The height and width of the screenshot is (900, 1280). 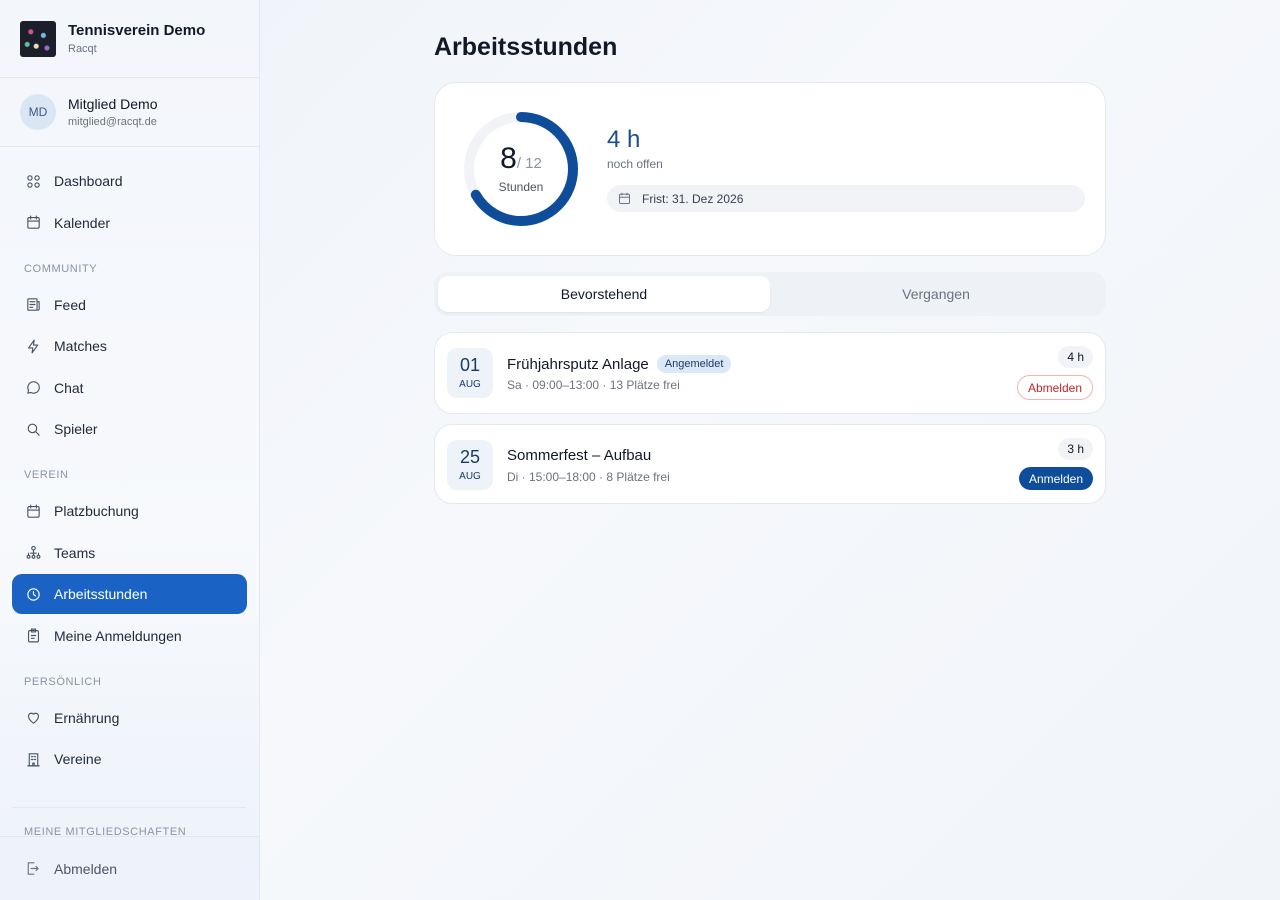 I want to click on event-date: 01 AUG, so click(x=470, y=373).